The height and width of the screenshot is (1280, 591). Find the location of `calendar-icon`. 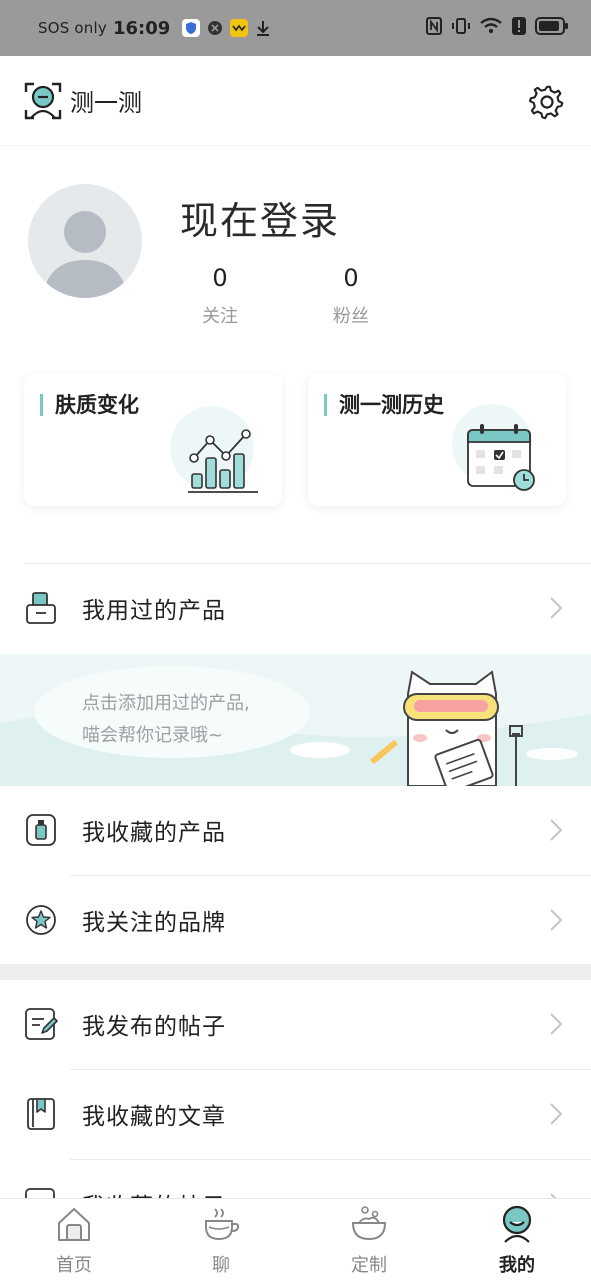

calendar-icon is located at coordinates (503, 451).